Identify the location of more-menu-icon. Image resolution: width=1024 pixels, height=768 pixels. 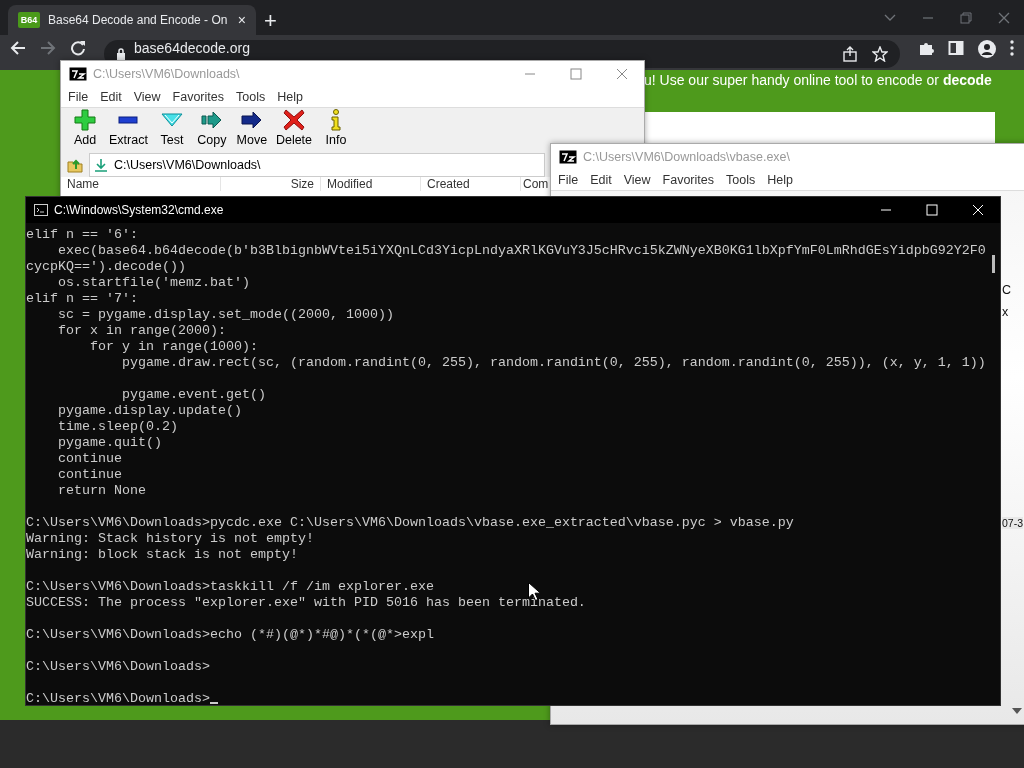
(1012, 48).